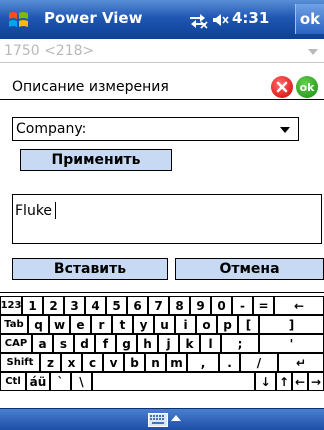 This screenshot has height=430, width=324. Describe the element at coordinates (14, 324) in the screenshot. I see `key-tab: Tab` at that location.